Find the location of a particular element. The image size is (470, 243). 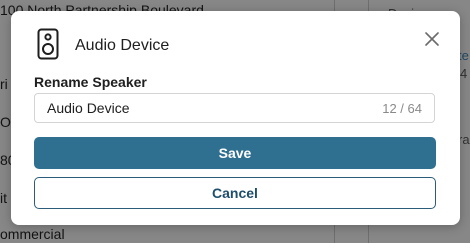

save-button: Save is located at coordinates (235, 153).